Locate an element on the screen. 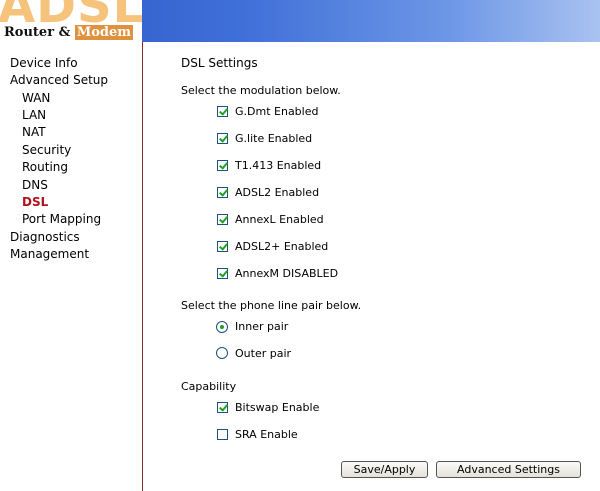 The width and height of the screenshot is (600, 491). logo: ADSL Router & Modem is located at coordinates (71, 21).